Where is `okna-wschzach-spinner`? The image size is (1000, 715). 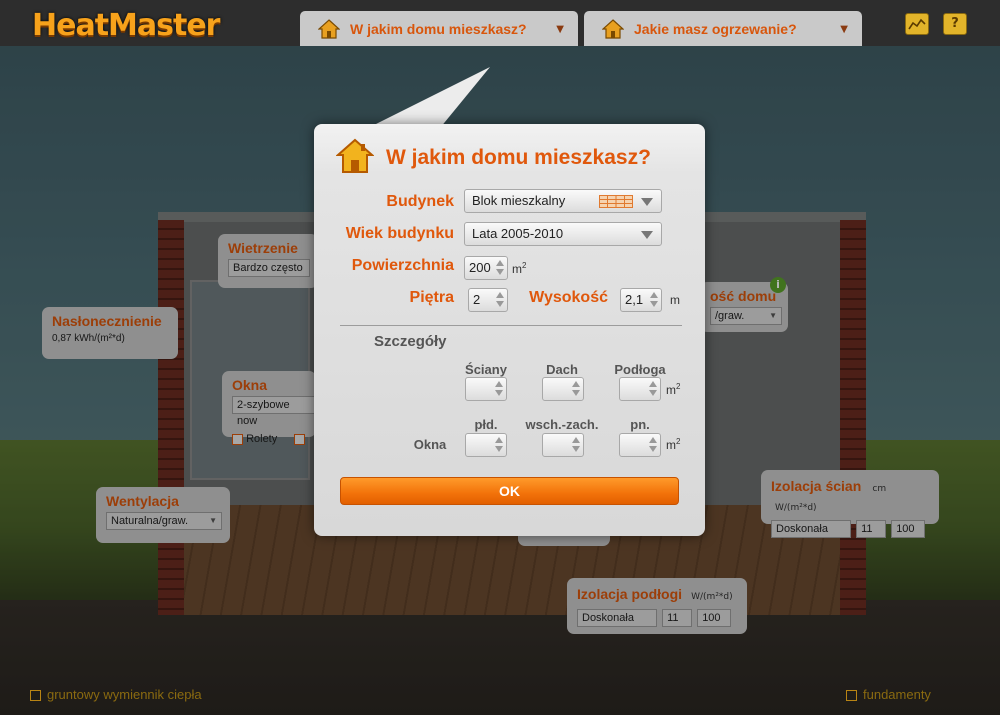
okna-wschzach-spinner is located at coordinates (563, 445).